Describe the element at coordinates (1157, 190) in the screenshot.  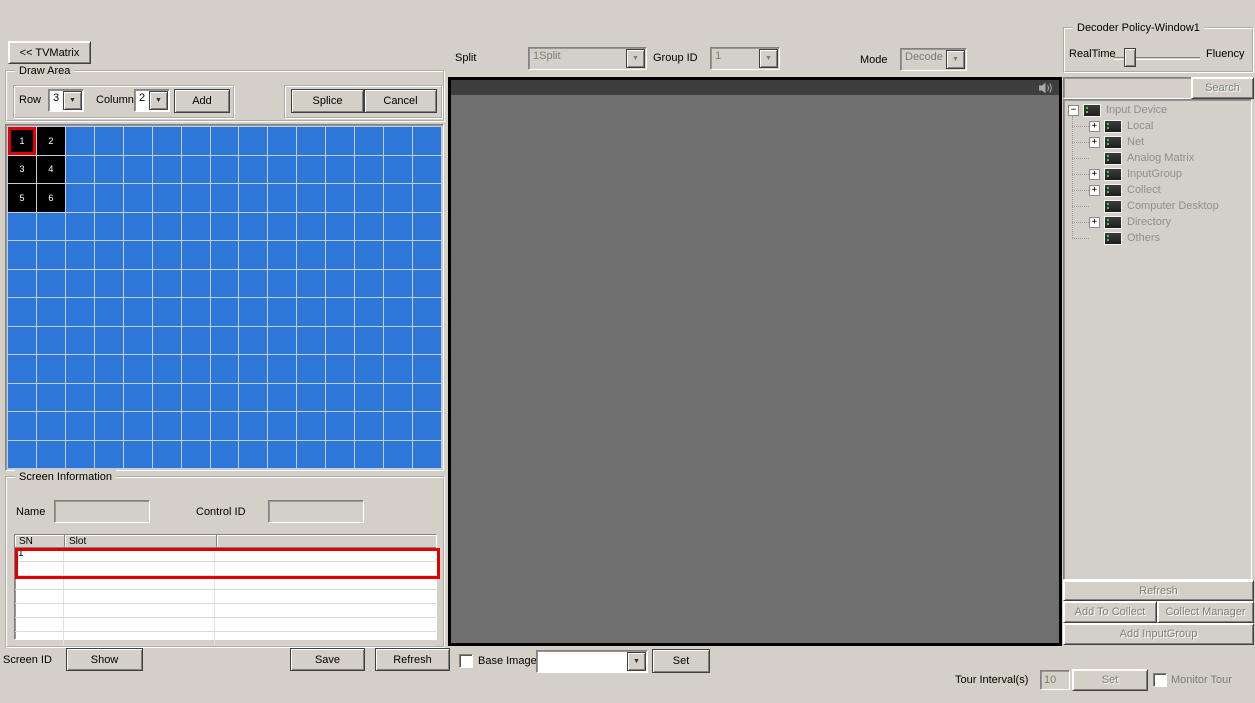
I see `tree-item-collect: + Collect` at that location.